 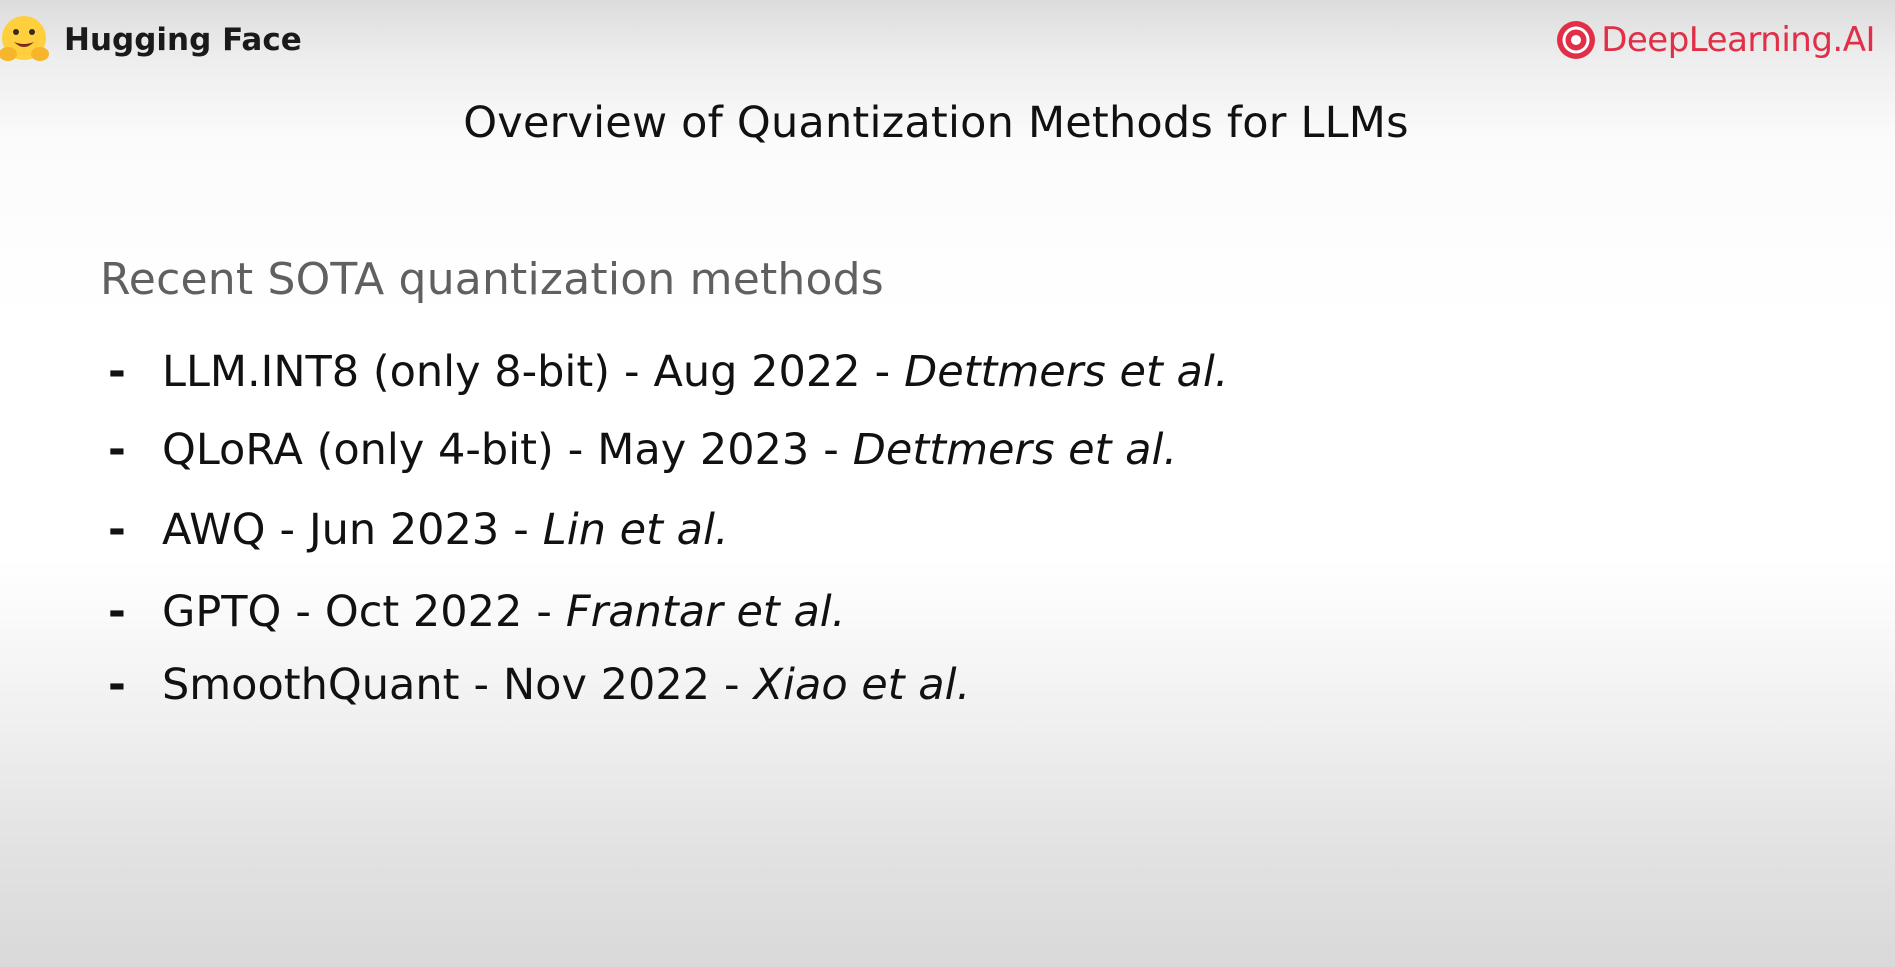 I want to click on method-date: Nov 2022, so click(x=607, y=685).